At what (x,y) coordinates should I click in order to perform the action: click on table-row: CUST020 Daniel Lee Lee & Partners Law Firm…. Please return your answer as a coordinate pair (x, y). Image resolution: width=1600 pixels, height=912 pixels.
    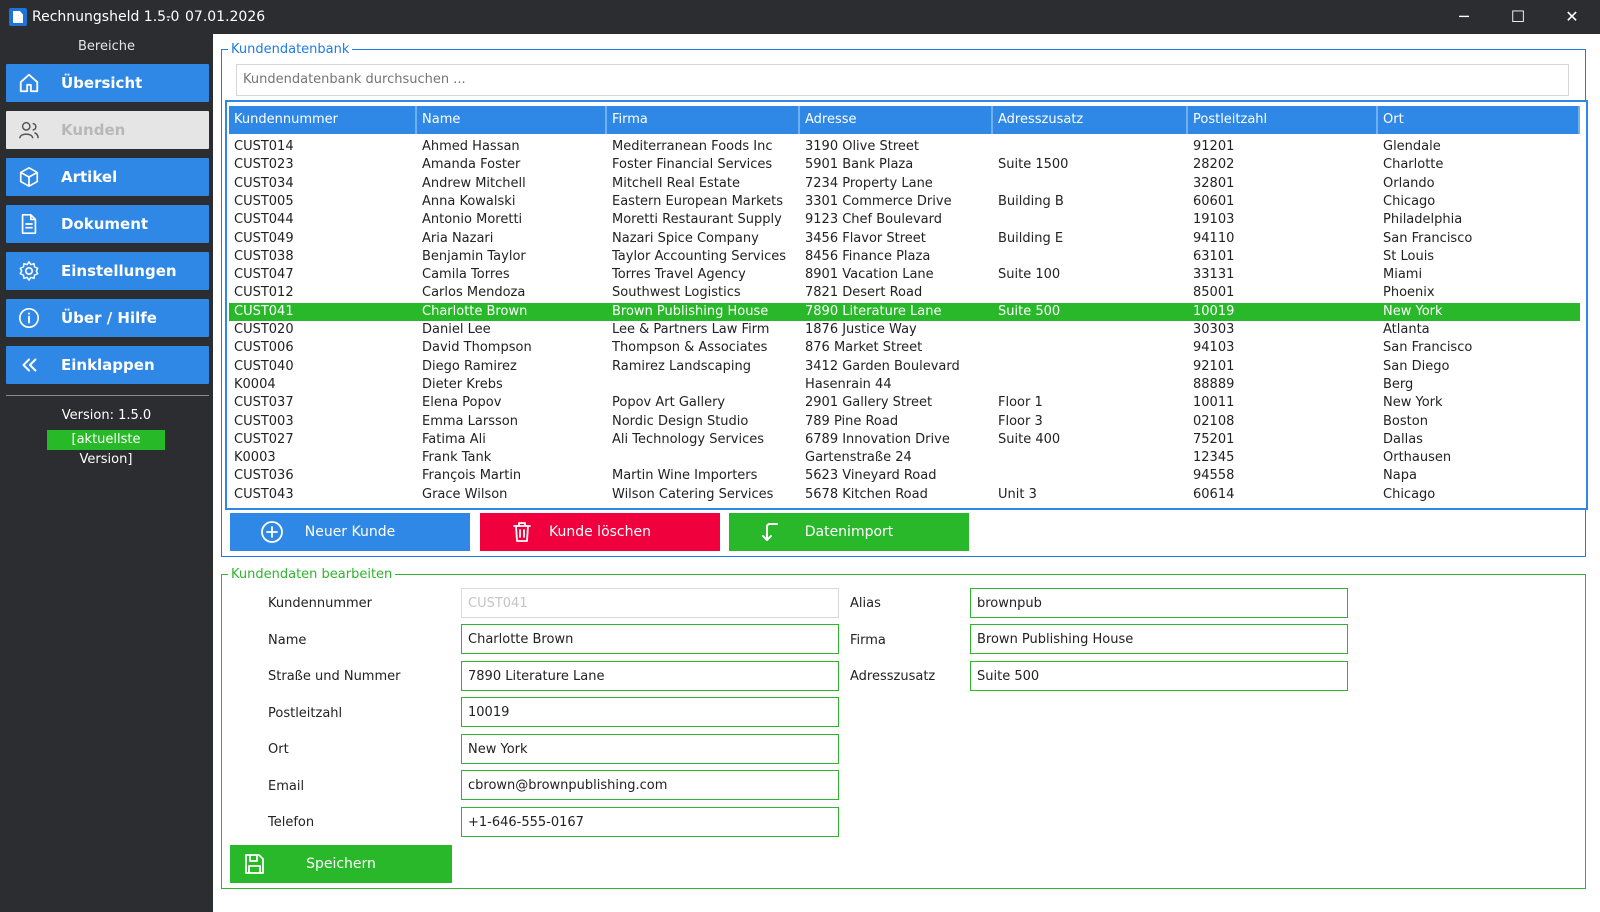
    Looking at the image, I should click on (904, 330).